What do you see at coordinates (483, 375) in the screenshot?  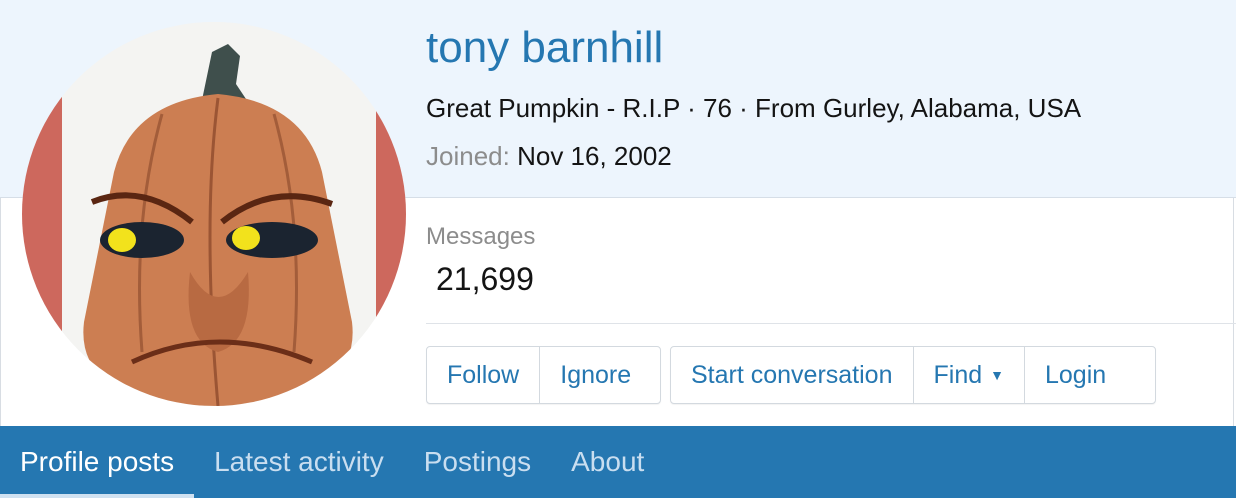 I see `follow-button: Follow` at bounding box center [483, 375].